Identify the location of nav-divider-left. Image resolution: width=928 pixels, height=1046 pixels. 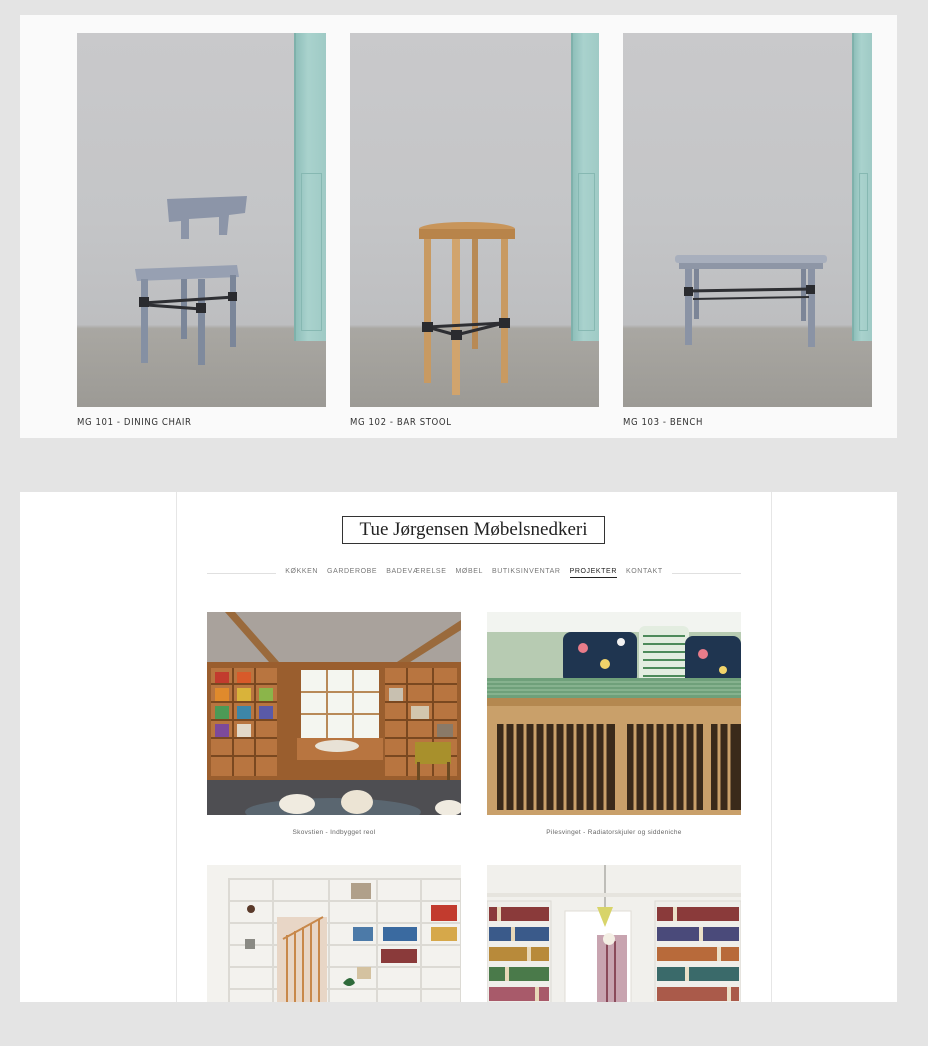
(242, 573).